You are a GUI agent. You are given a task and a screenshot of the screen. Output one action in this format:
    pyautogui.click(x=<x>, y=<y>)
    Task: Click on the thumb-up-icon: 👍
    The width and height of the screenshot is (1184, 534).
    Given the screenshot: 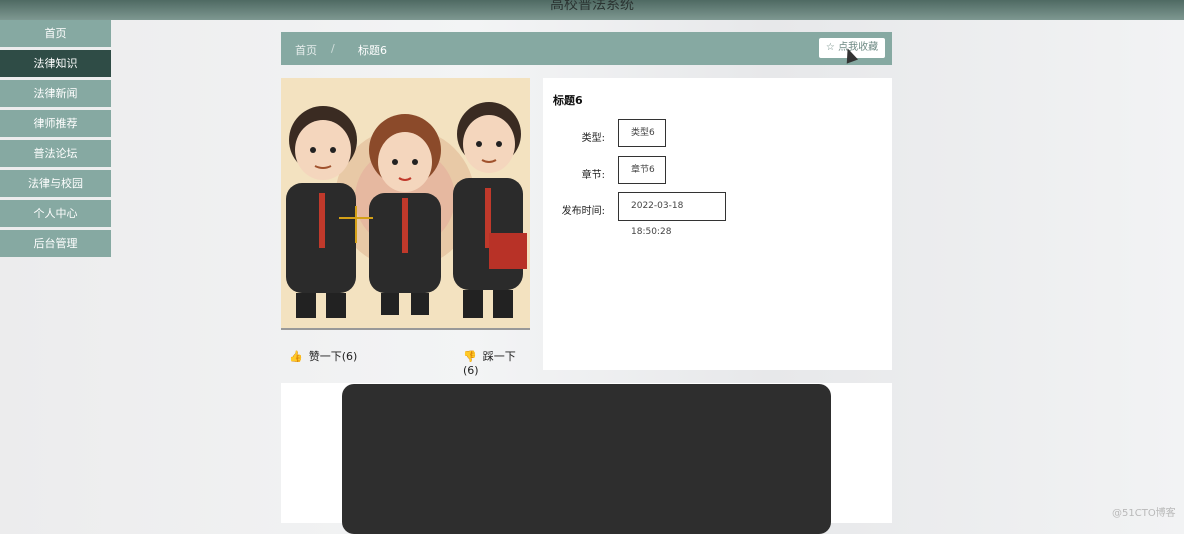 What is the action you would take?
    pyautogui.click(x=296, y=356)
    